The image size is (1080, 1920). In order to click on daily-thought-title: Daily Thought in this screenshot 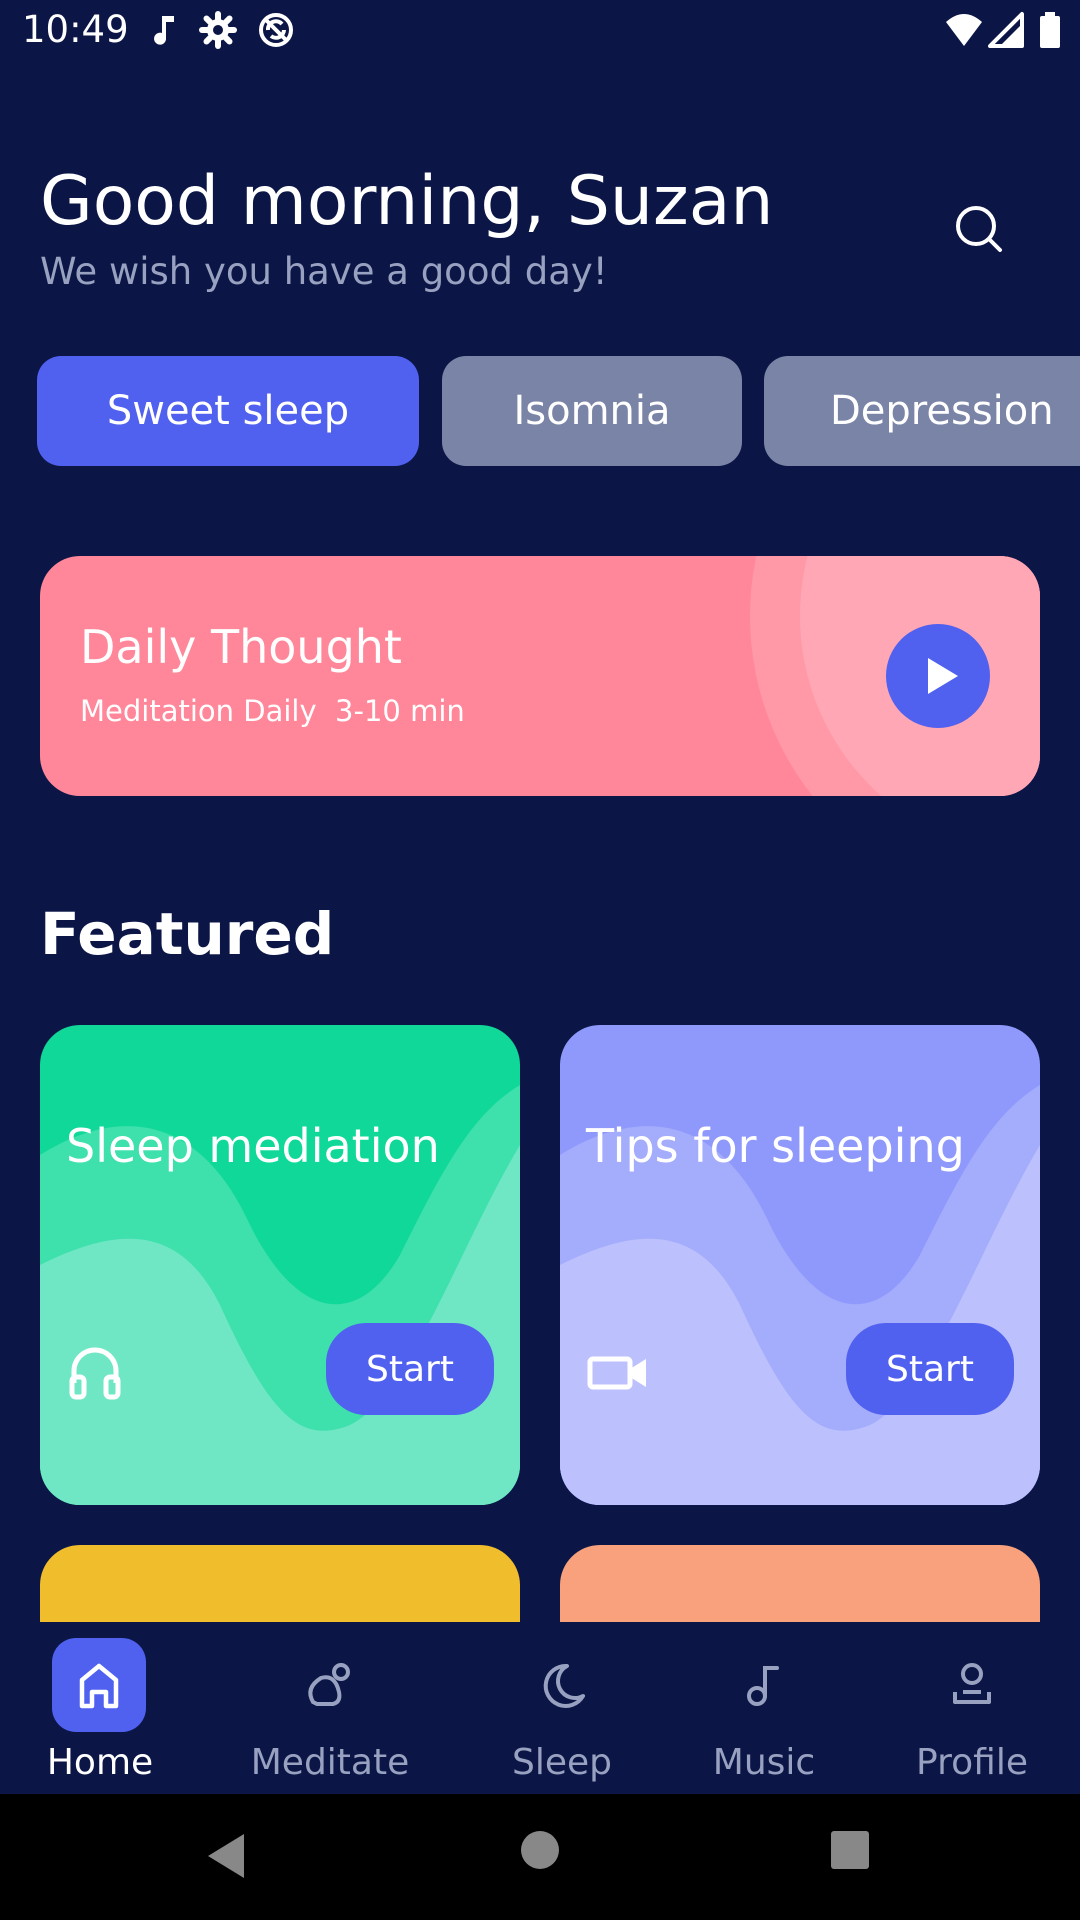, I will do `click(241, 647)`.